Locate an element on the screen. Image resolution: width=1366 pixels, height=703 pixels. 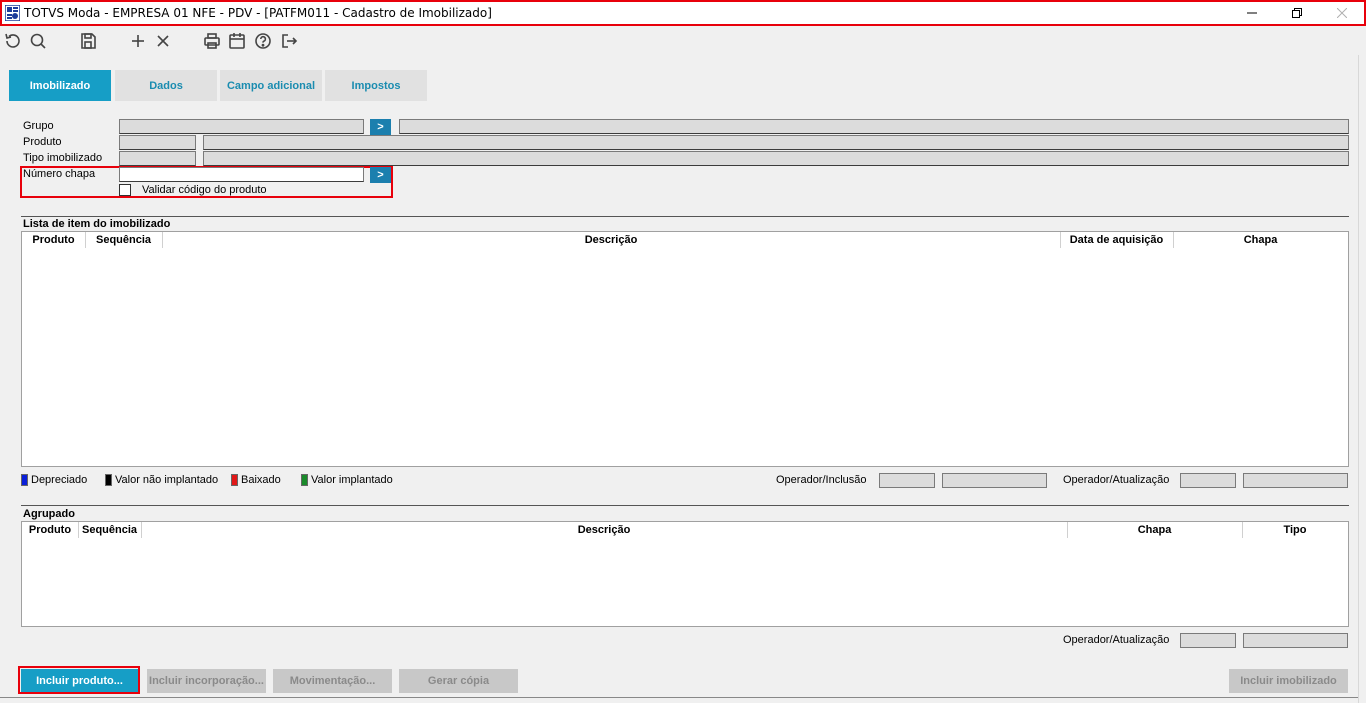
legend-baixado-label: Baixado is located at coordinates (261, 480).